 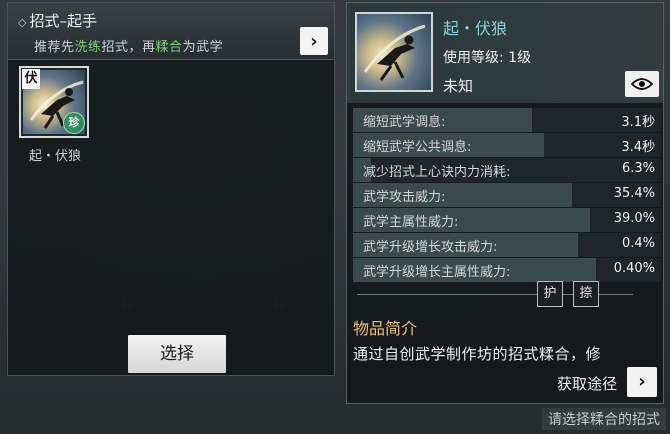 I want to click on subtitle-text: 推荐先, so click(x=54, y=47).